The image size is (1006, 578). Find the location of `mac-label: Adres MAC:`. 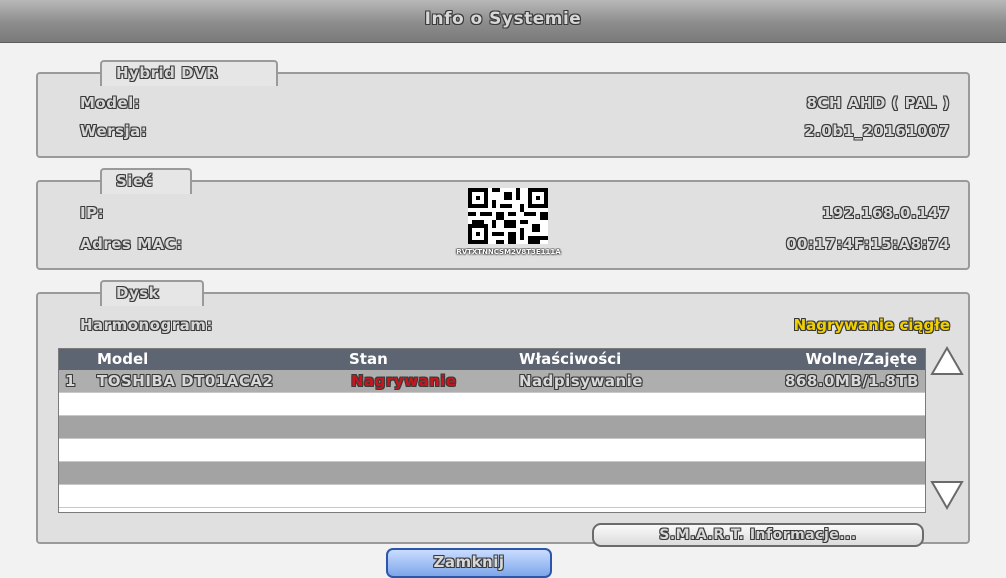

mac-label: Adres MAC: is located at coordinates (131, 244).